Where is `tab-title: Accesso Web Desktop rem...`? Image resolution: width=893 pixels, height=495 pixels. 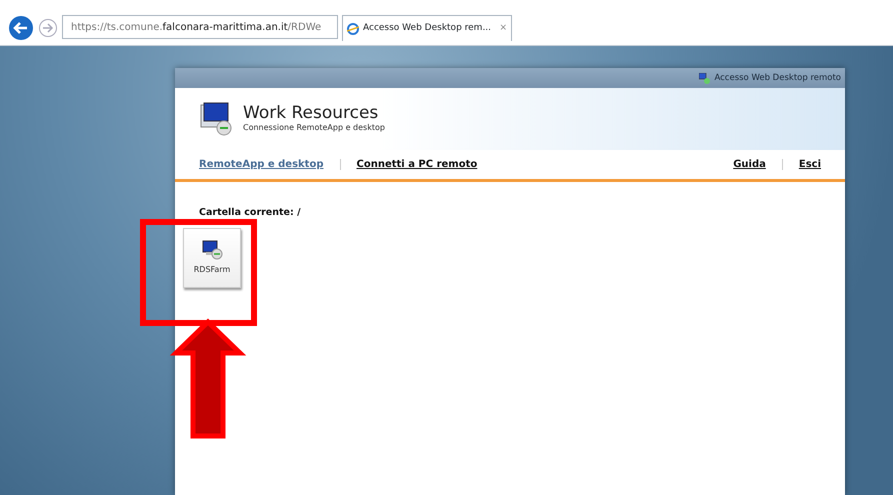 tab-title: Accesso Web Desktop rem... is located at coordinates (427, 28).